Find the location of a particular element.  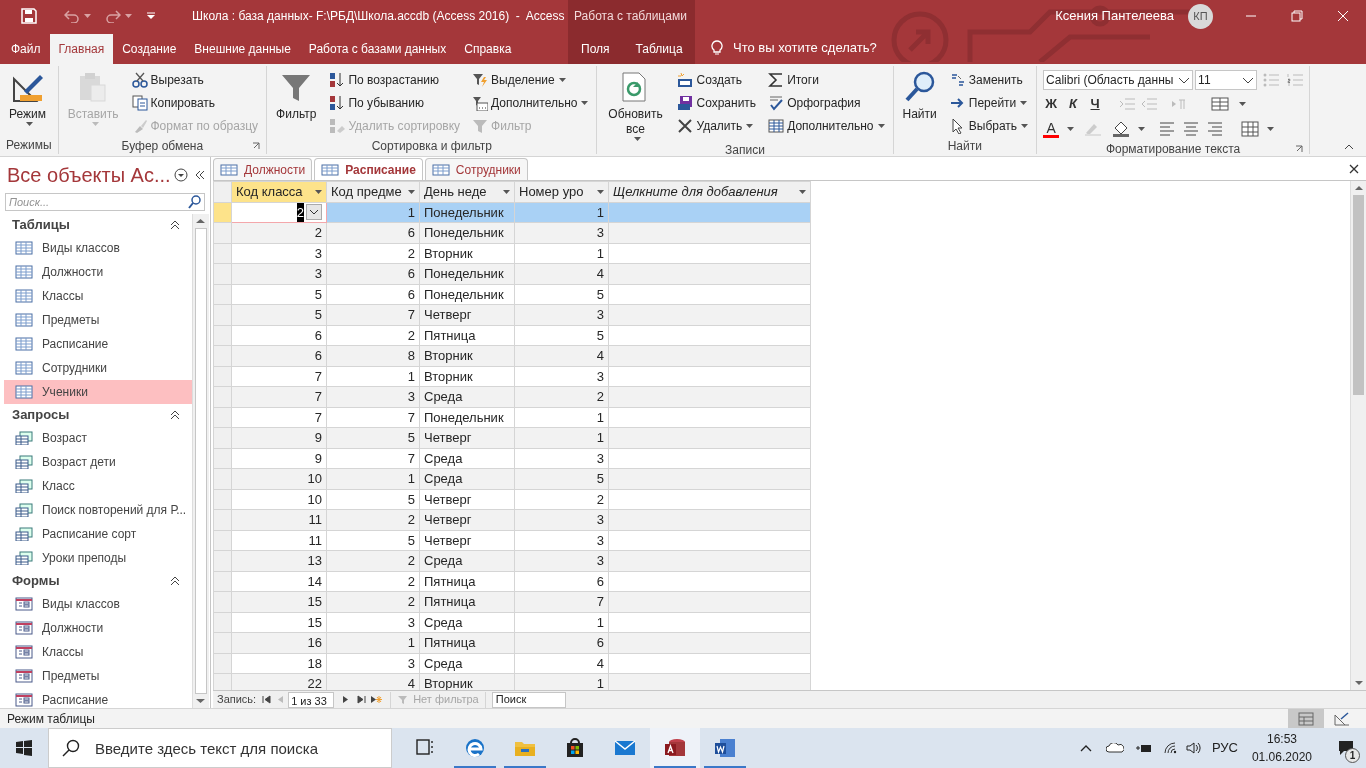

ribbon-button: Создать is located at coordinates (717, 79).